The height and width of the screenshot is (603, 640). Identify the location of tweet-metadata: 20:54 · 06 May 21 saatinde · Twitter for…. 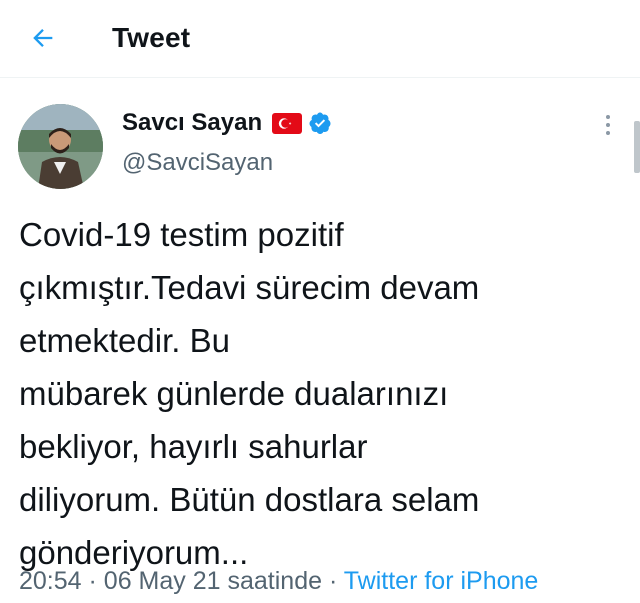
(278, 581).